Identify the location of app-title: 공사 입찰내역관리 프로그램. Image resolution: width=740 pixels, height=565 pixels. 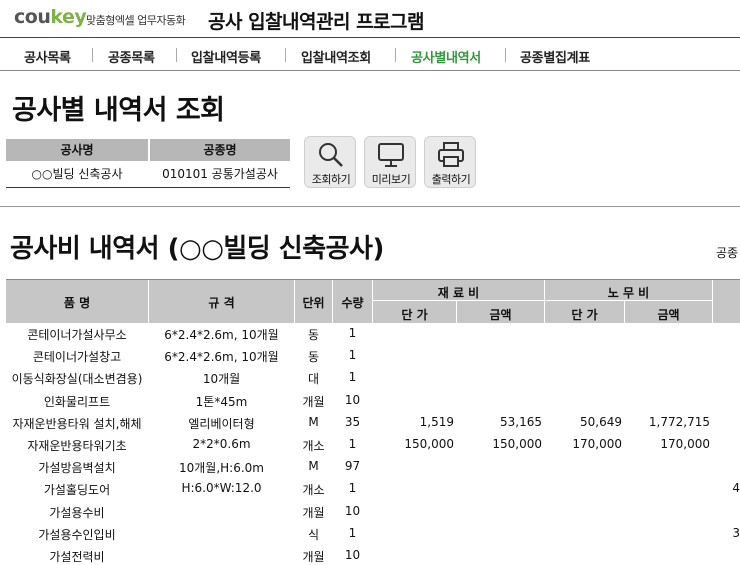
(316, 22).